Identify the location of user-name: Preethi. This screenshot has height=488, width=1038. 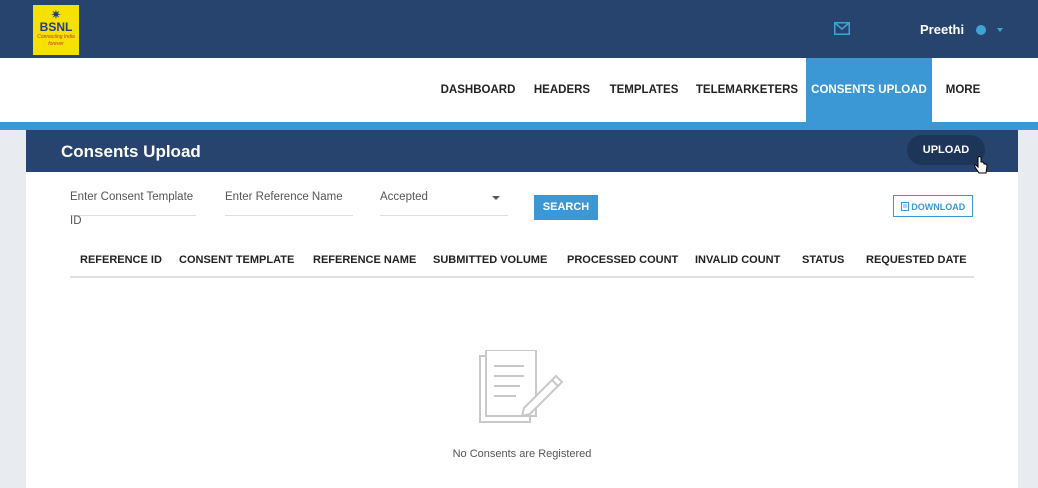
(942, 29).